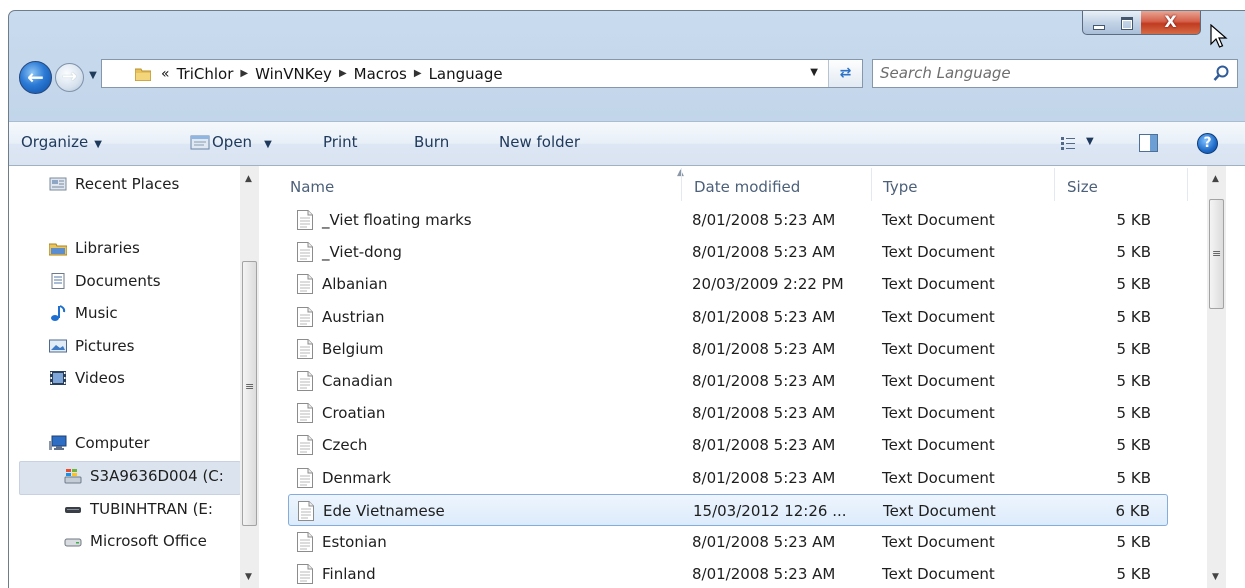  Describe the element at coordinates (143, 74) in the screenshot. I see `folder-icon` at that location.